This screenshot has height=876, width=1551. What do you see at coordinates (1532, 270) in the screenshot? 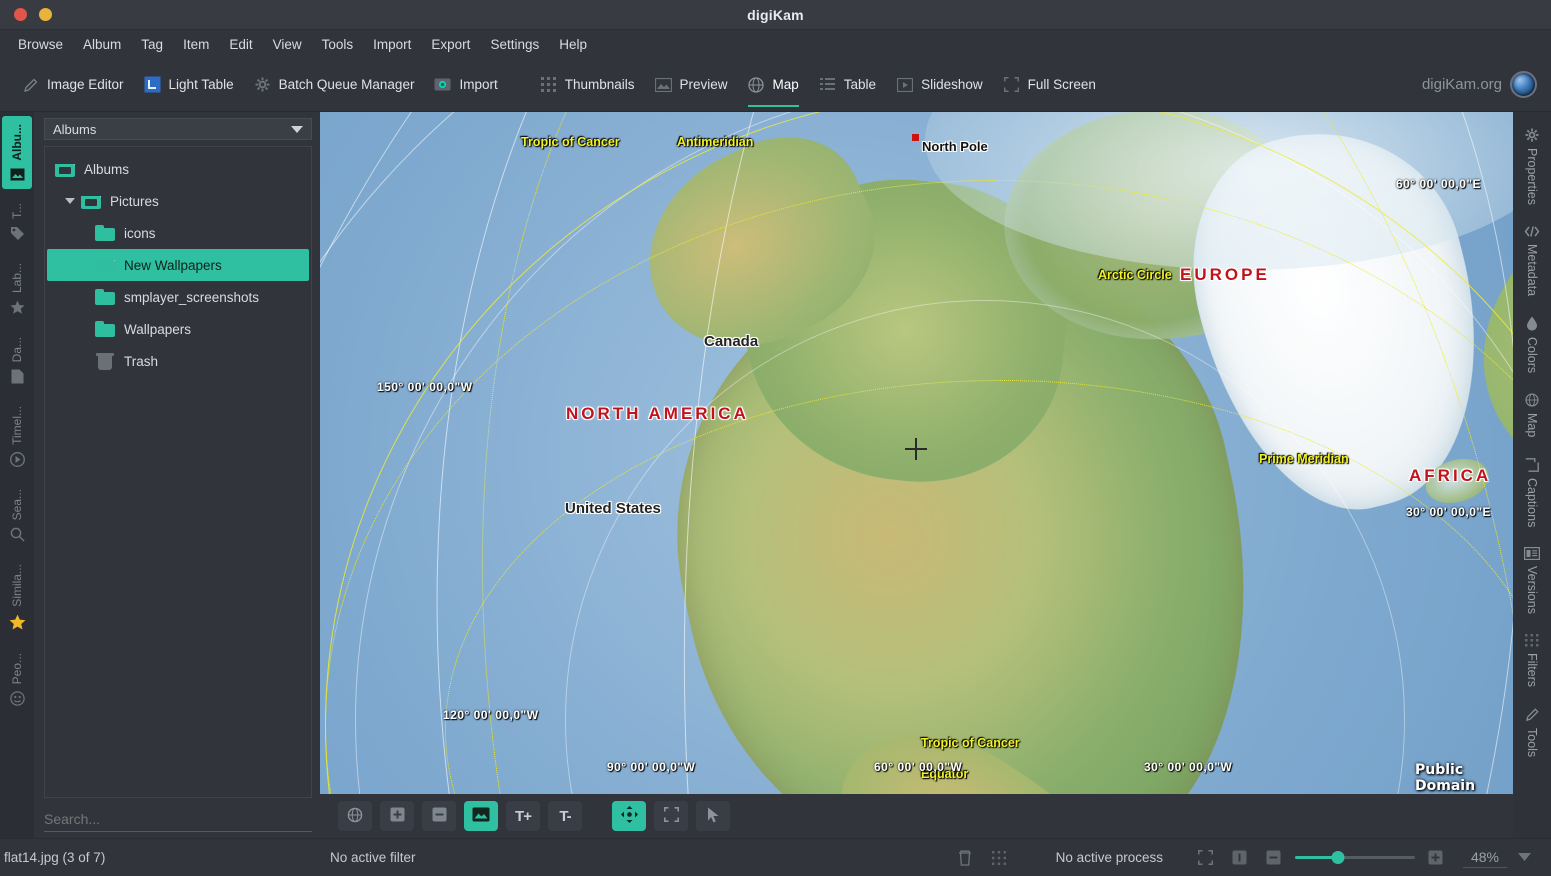
I see `sidebar-item-metadata-label: Metadata` at bounding box center [1532, 270].